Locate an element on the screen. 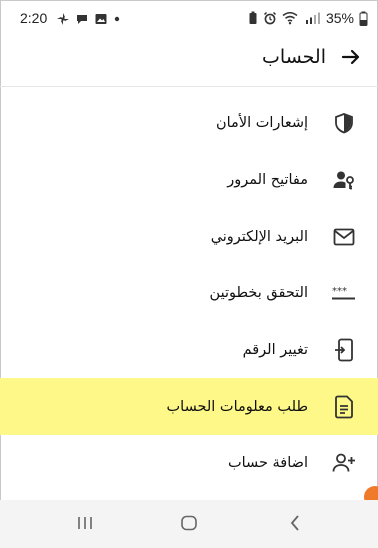 The width and height of the screenshot is (378, 548). menu-item-two-step-verification: *** التحقق بخطوتين is located at coordinates (189, 293).